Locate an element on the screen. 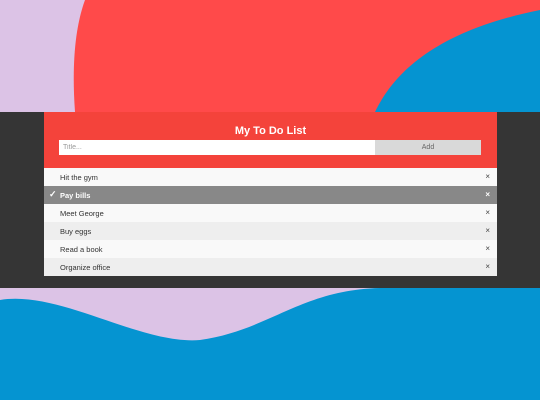 The height and width of the screenshot is (400, 540). todo-header: My To Do List Add is located at coordinates (270, 140).